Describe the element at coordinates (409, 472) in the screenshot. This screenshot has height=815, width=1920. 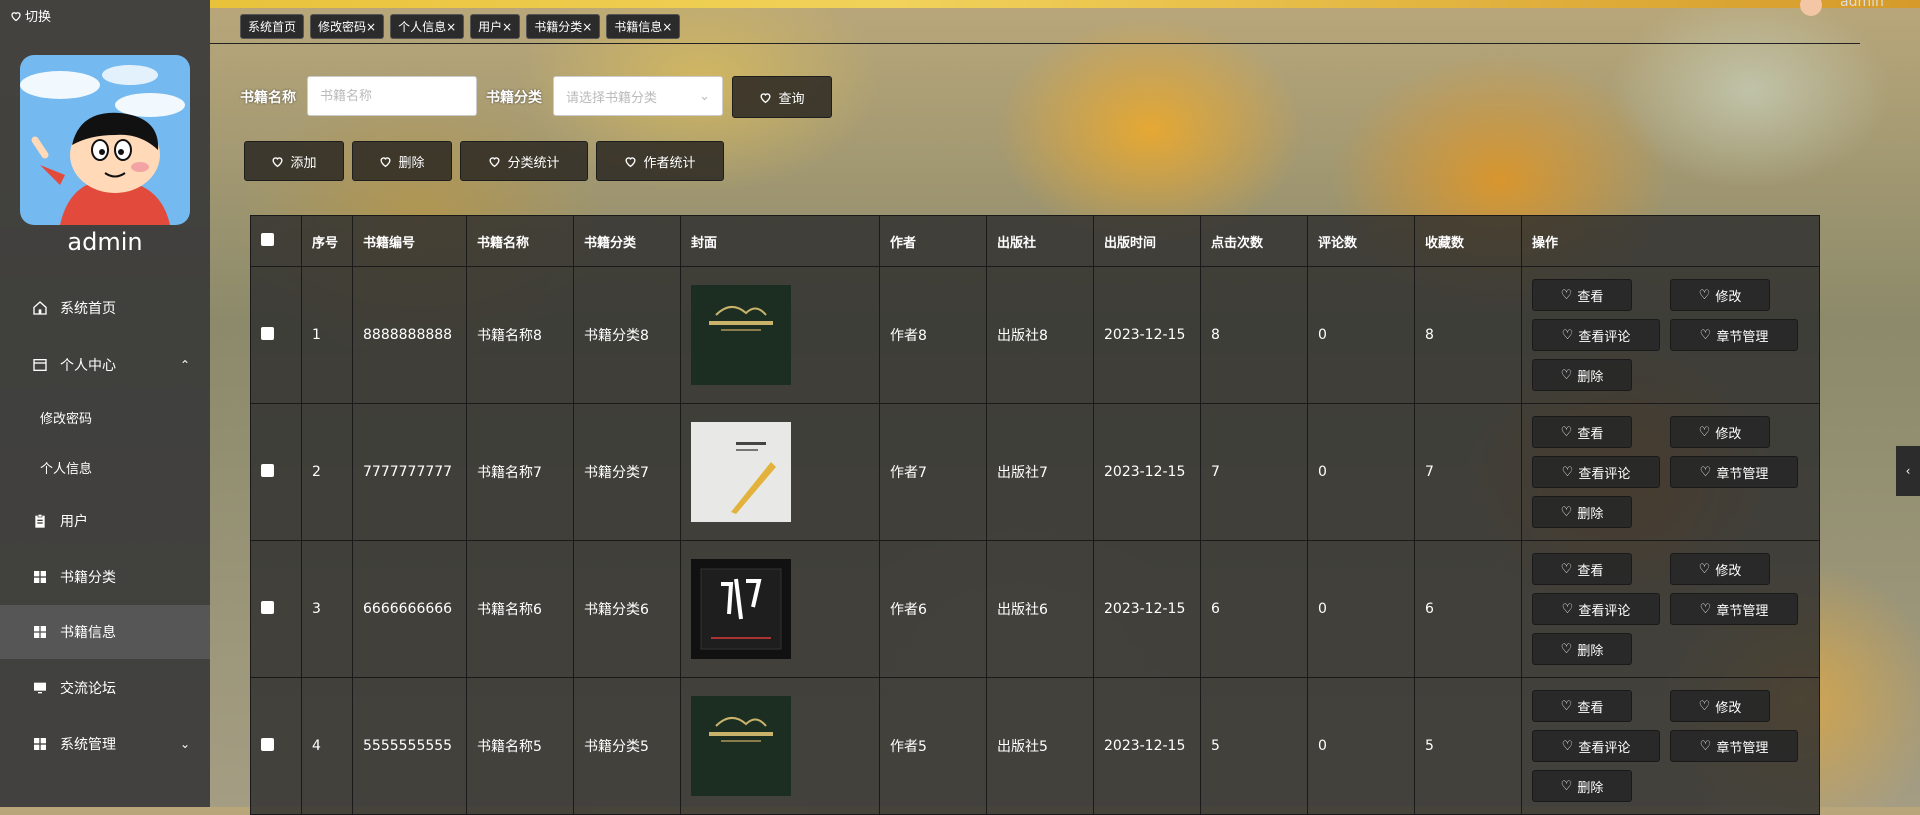
I see `cell-code: 7777777777` at that location.